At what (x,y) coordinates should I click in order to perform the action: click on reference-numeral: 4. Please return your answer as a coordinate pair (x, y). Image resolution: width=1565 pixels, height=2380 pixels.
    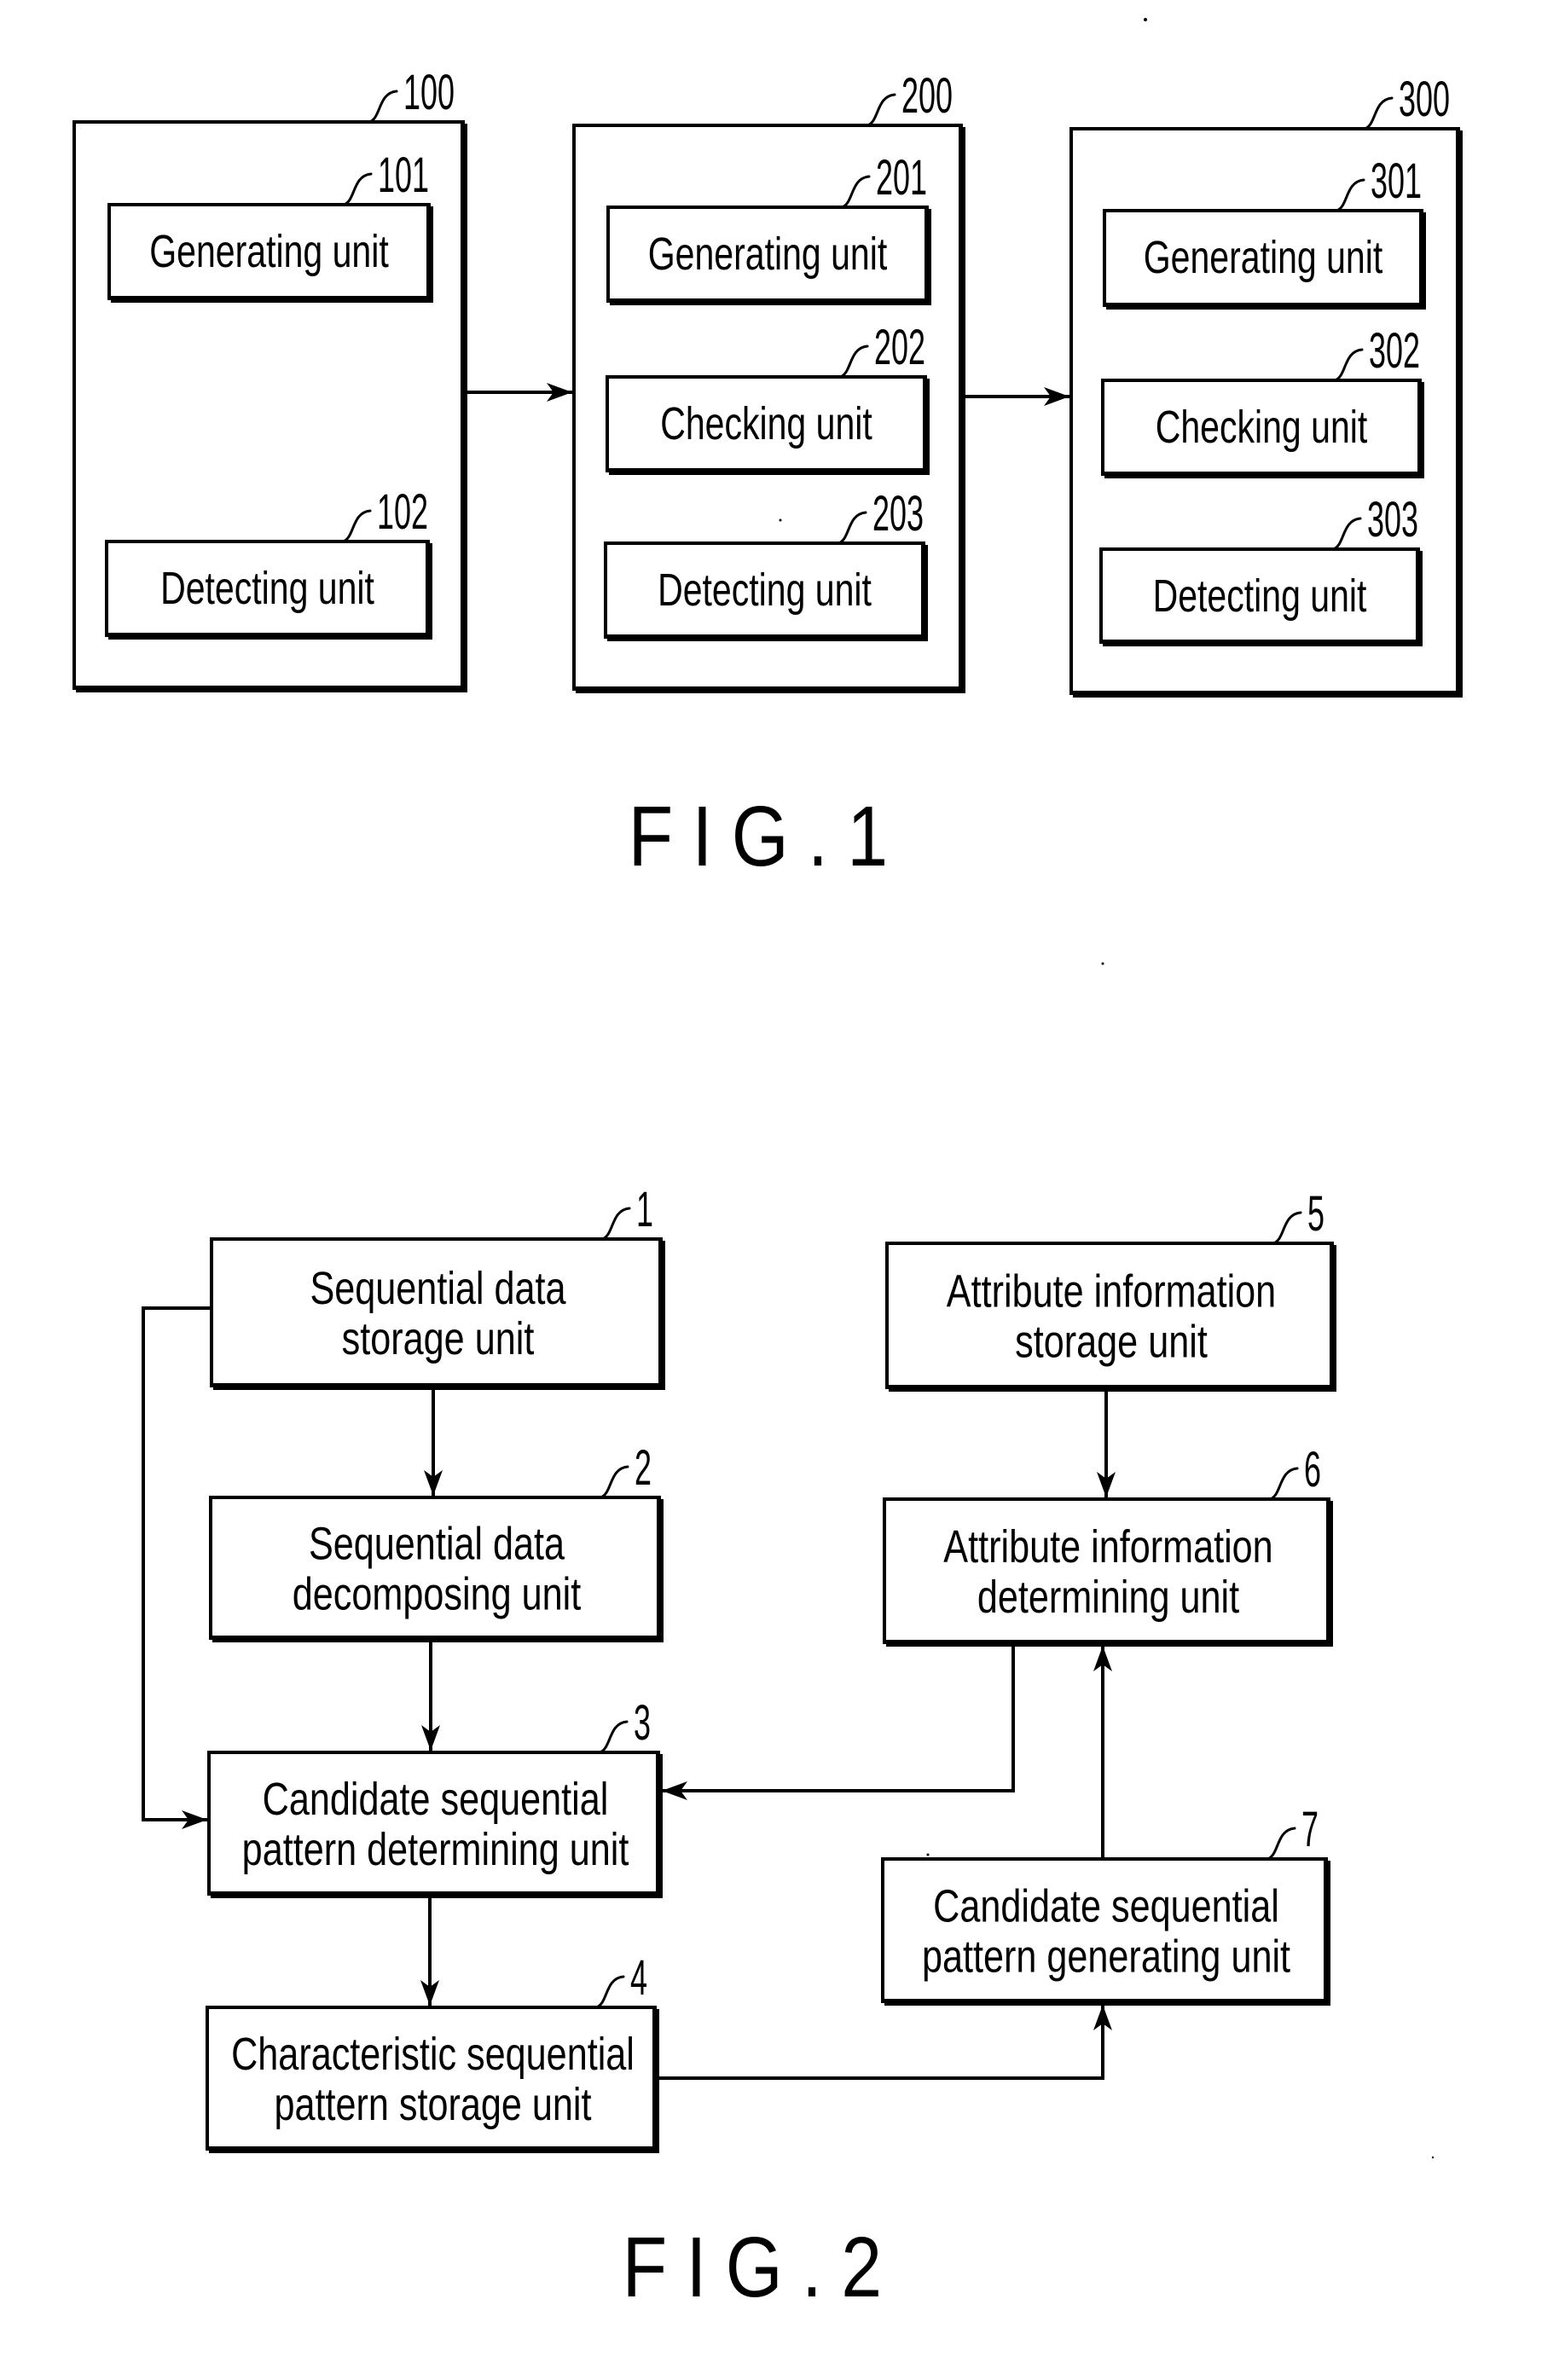
    Looking at the image, I should click on (639, 1978).